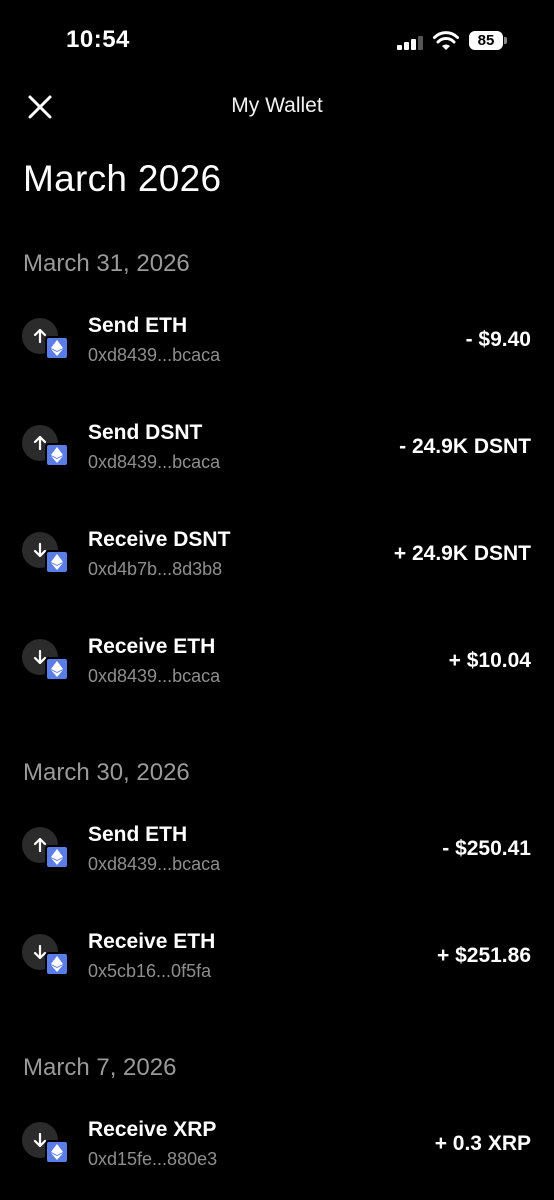 The image size is (554, 1200). I want to click on page-title: My Wallet, so click(277, 105).